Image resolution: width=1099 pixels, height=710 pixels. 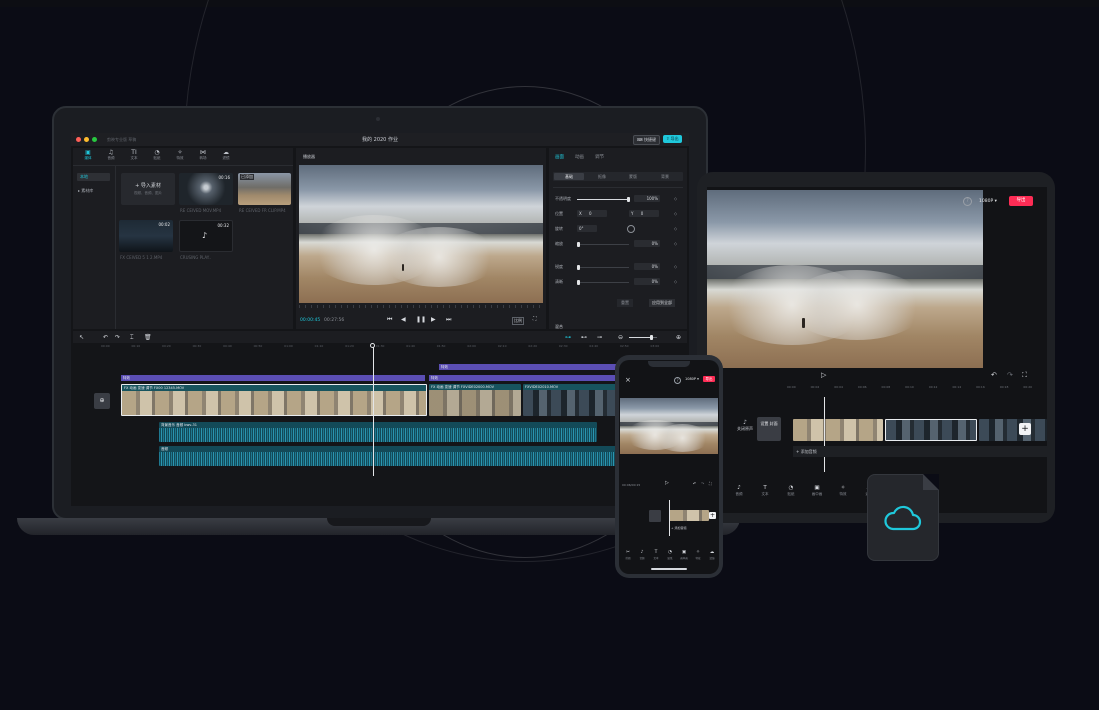 What do you see at coordinates (675, 213) in the screenshot?
I see `position-keyframe-icon: ◇` at bounding box center [675, 213].